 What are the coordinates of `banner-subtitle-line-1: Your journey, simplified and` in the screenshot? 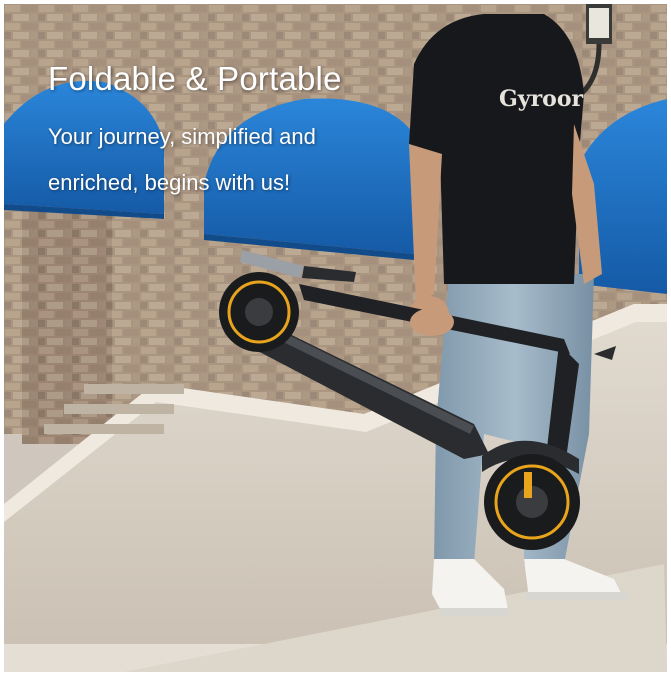 It's located at (182, 136).